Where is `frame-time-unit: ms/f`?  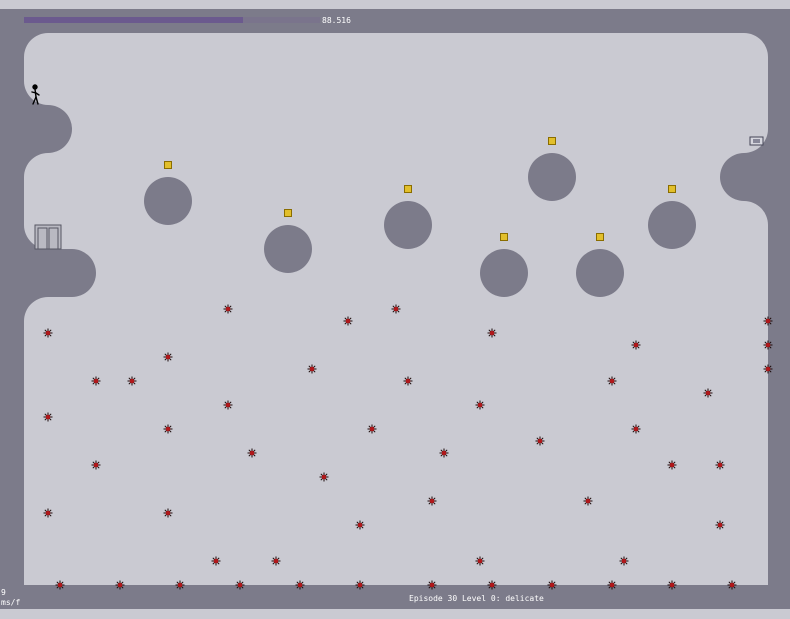 frame-time-unit: ms/f is located at coordinates (11, 602).